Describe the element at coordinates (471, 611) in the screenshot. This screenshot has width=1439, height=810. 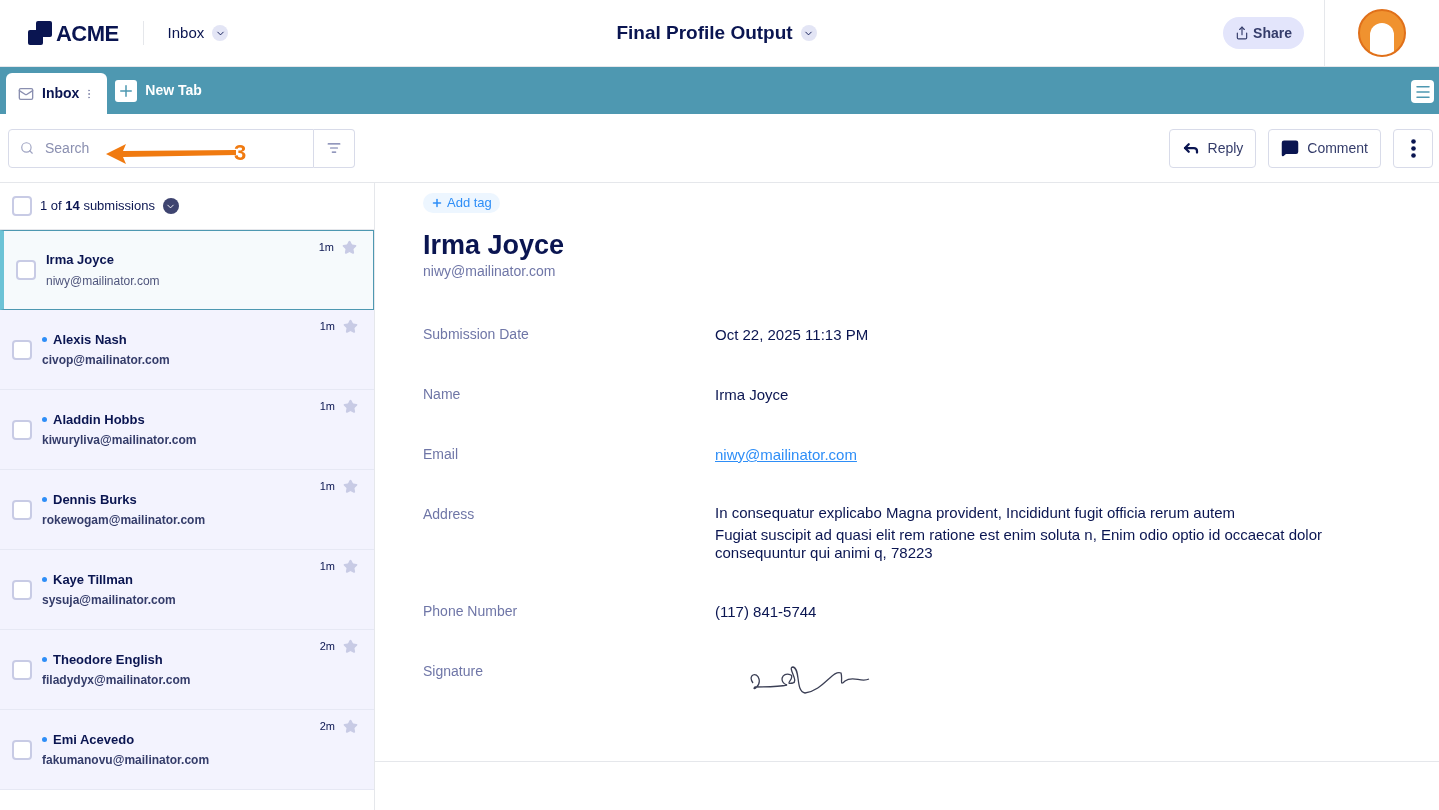
I see `field-label: Phone Number` at that location.